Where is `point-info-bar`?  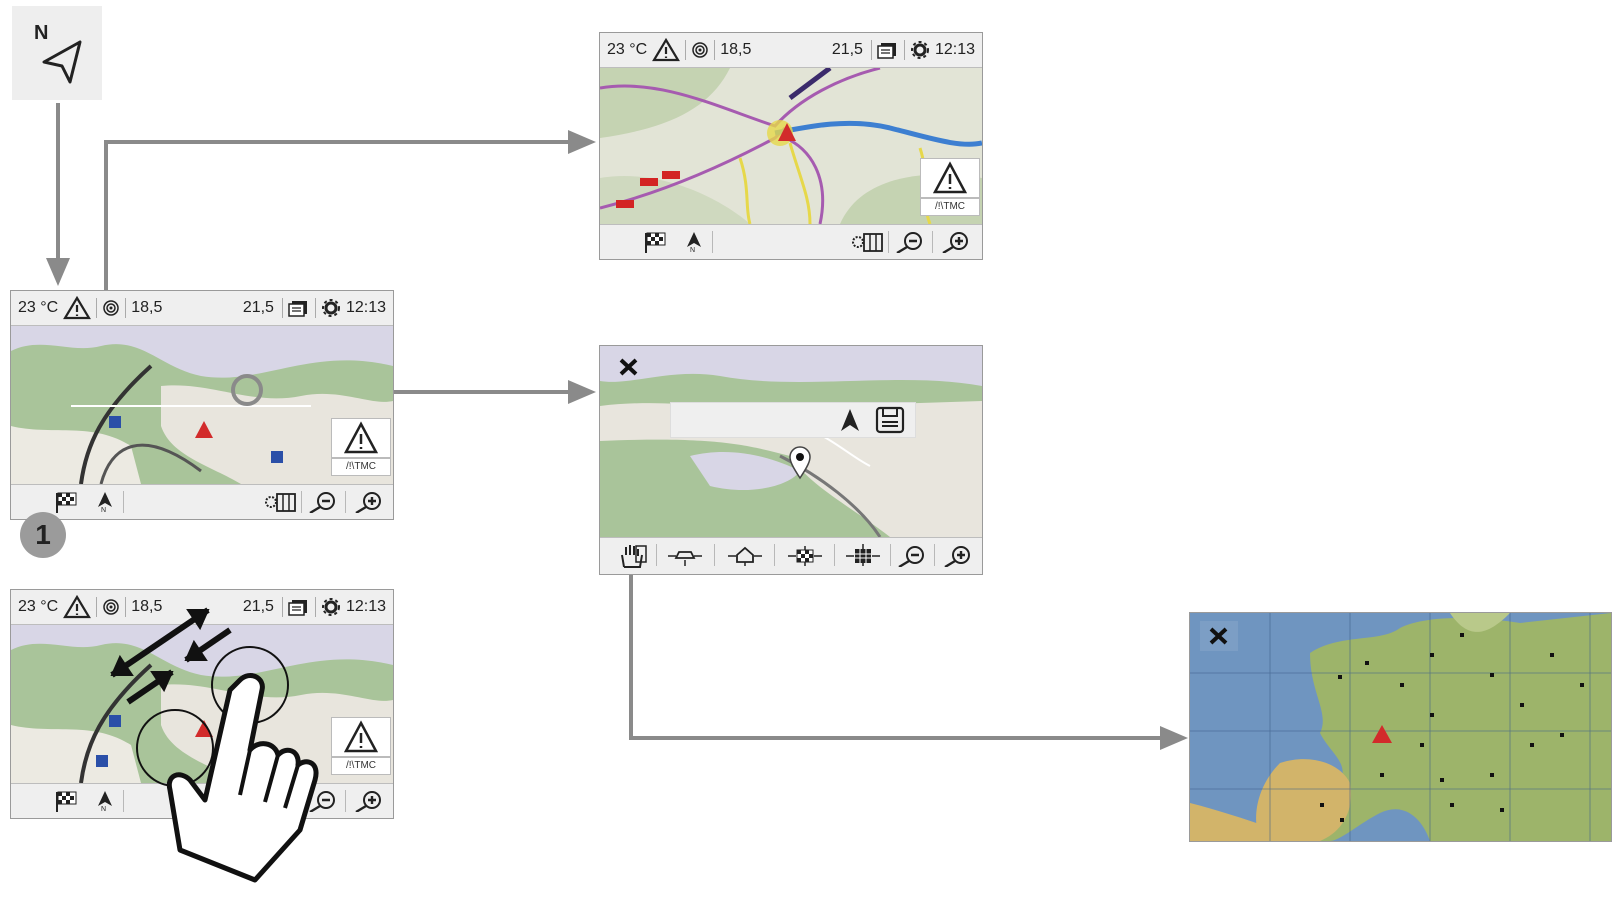 point-info-bar is located at coordinates (793, 420).